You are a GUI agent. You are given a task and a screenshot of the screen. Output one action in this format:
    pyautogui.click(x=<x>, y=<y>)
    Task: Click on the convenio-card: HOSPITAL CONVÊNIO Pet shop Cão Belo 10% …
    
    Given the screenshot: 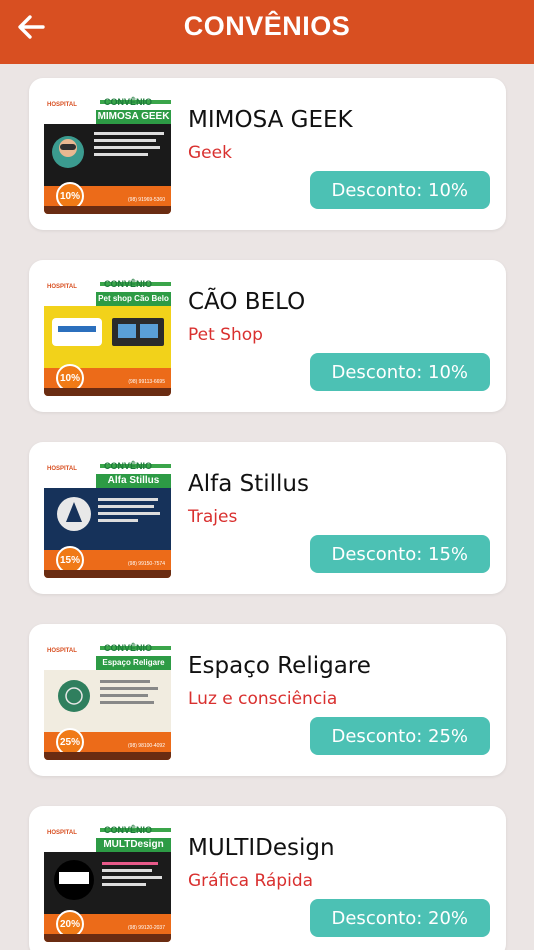 What is the action you would take?
    pyautogui.click(x=267, y=336)
    